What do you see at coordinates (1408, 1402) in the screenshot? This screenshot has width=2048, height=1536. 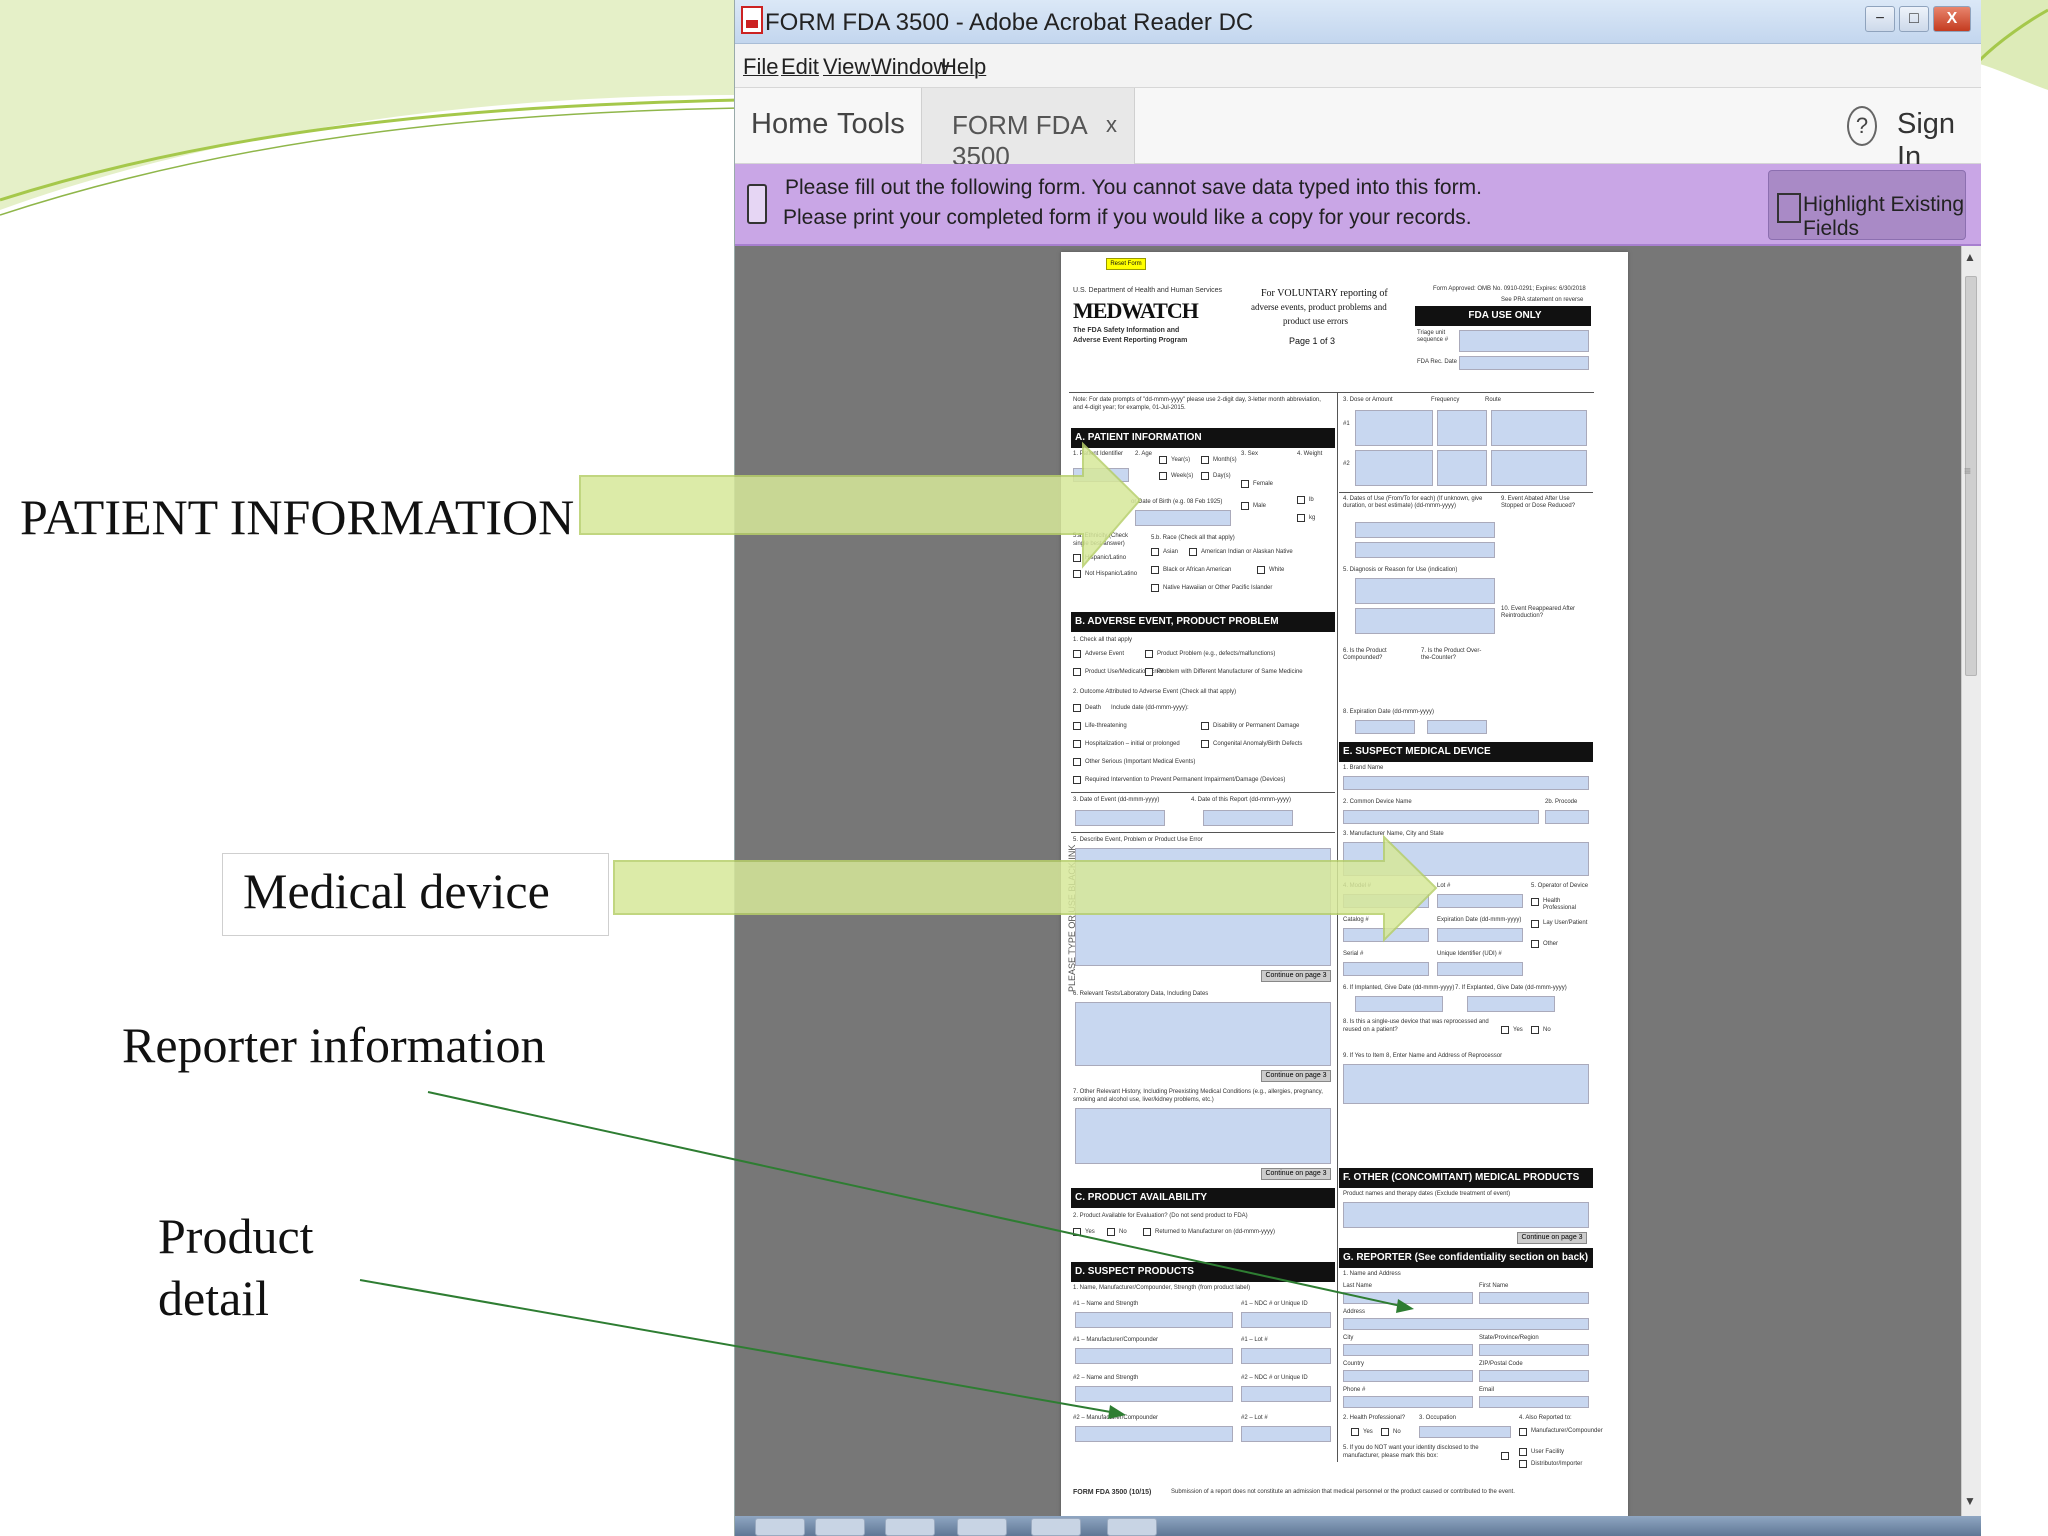 I see `phone-field` at bounding box center [1408, 1402].